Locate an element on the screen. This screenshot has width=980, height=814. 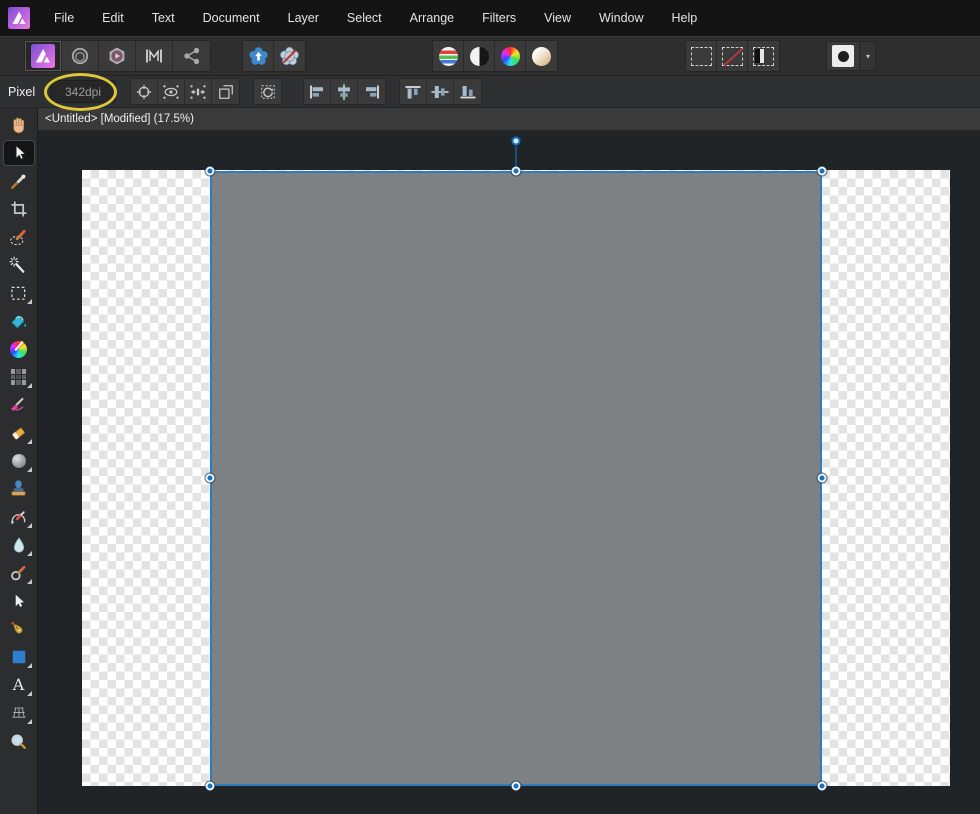
selection-handle-middle-left is located at coordinates (210, 478).